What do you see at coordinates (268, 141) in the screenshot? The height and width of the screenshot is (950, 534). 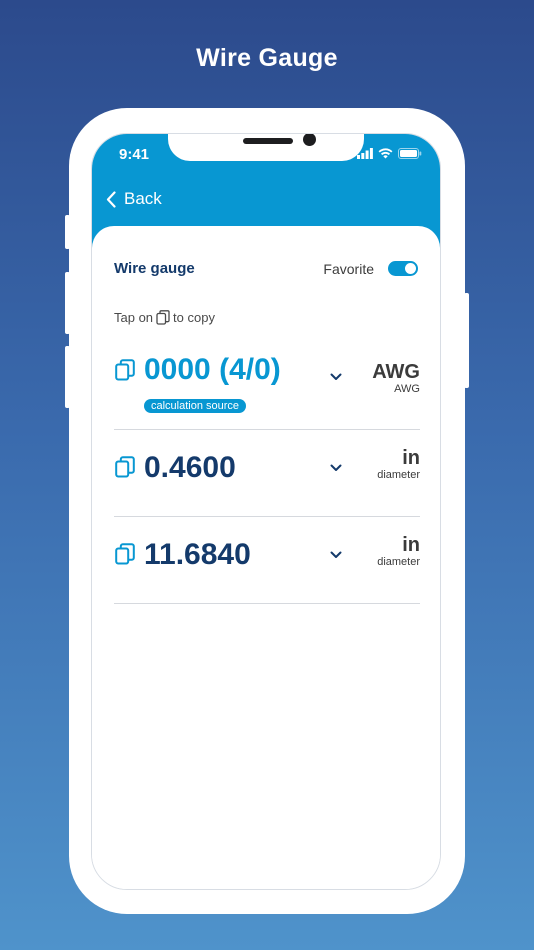 I see `speaker` at bounding box center [268, 141].